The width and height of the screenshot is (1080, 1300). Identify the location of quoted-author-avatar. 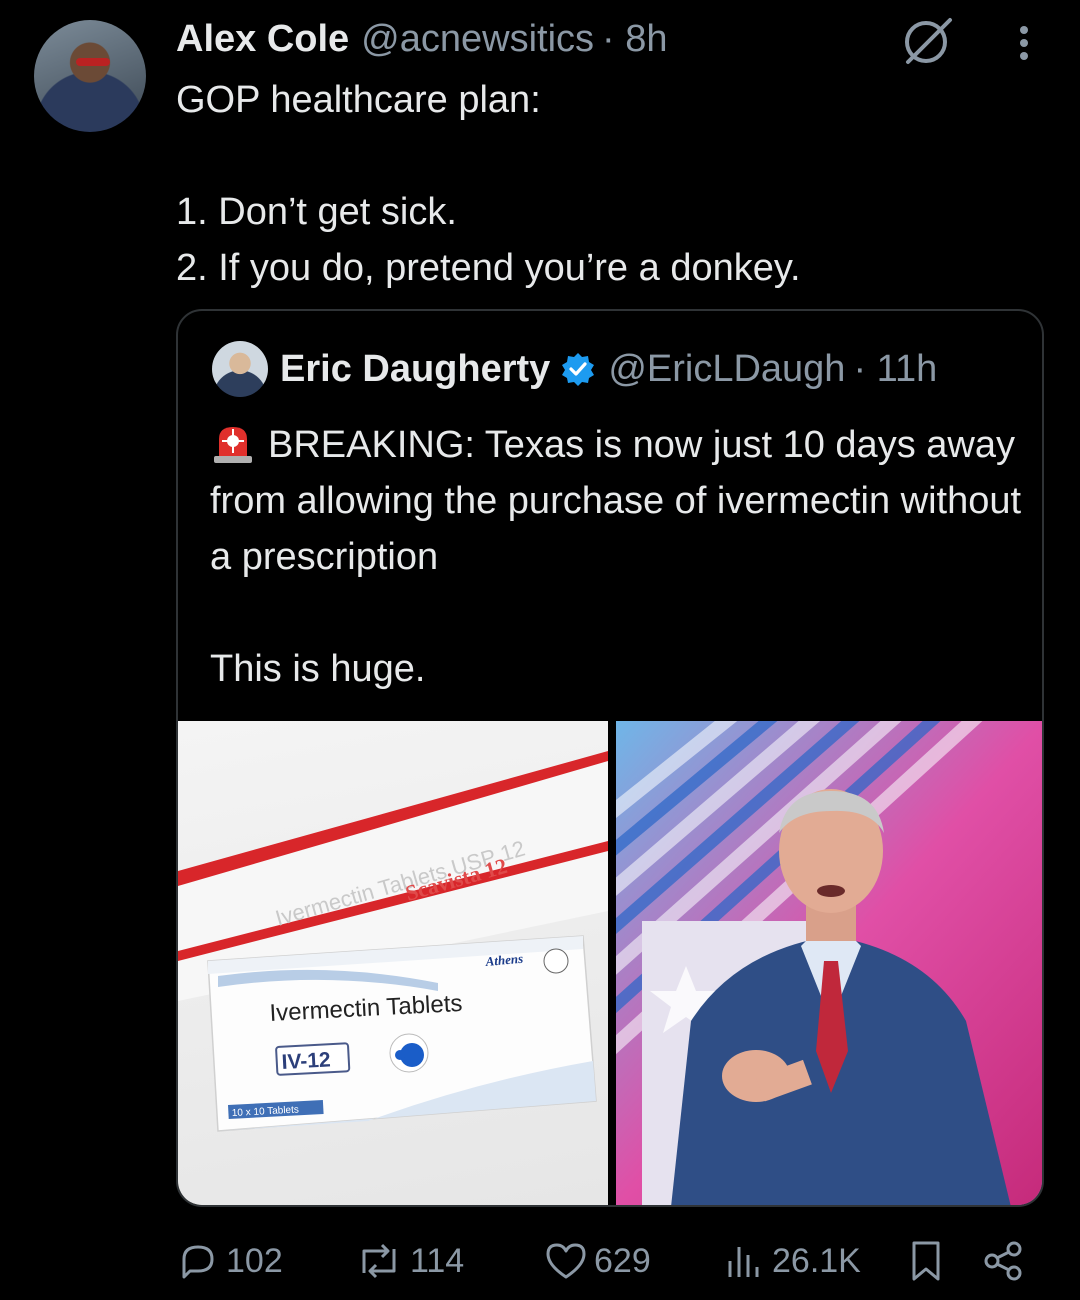
(240, 369).